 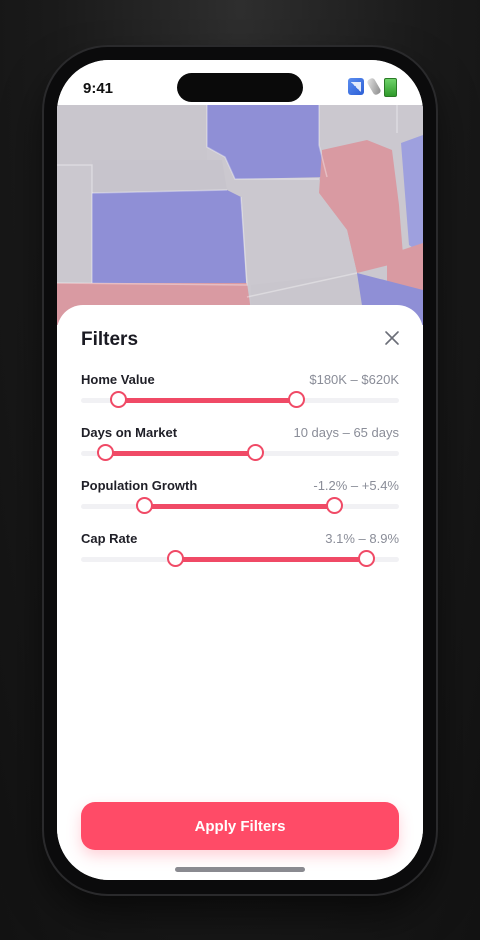 What do you see at coordinates (118, 379) in the screenshot?
I see `filter-label: Home Value` at bounding box center [118, 379].